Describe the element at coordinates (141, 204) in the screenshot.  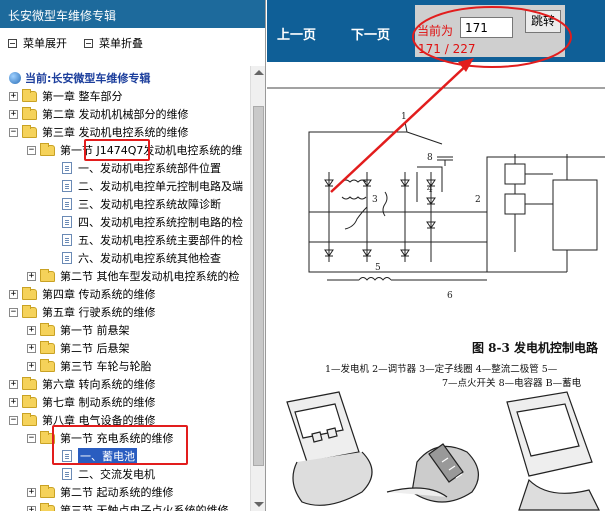
I see `tree-item-doc: 三、发动机电控系统故障诊断` at that location.